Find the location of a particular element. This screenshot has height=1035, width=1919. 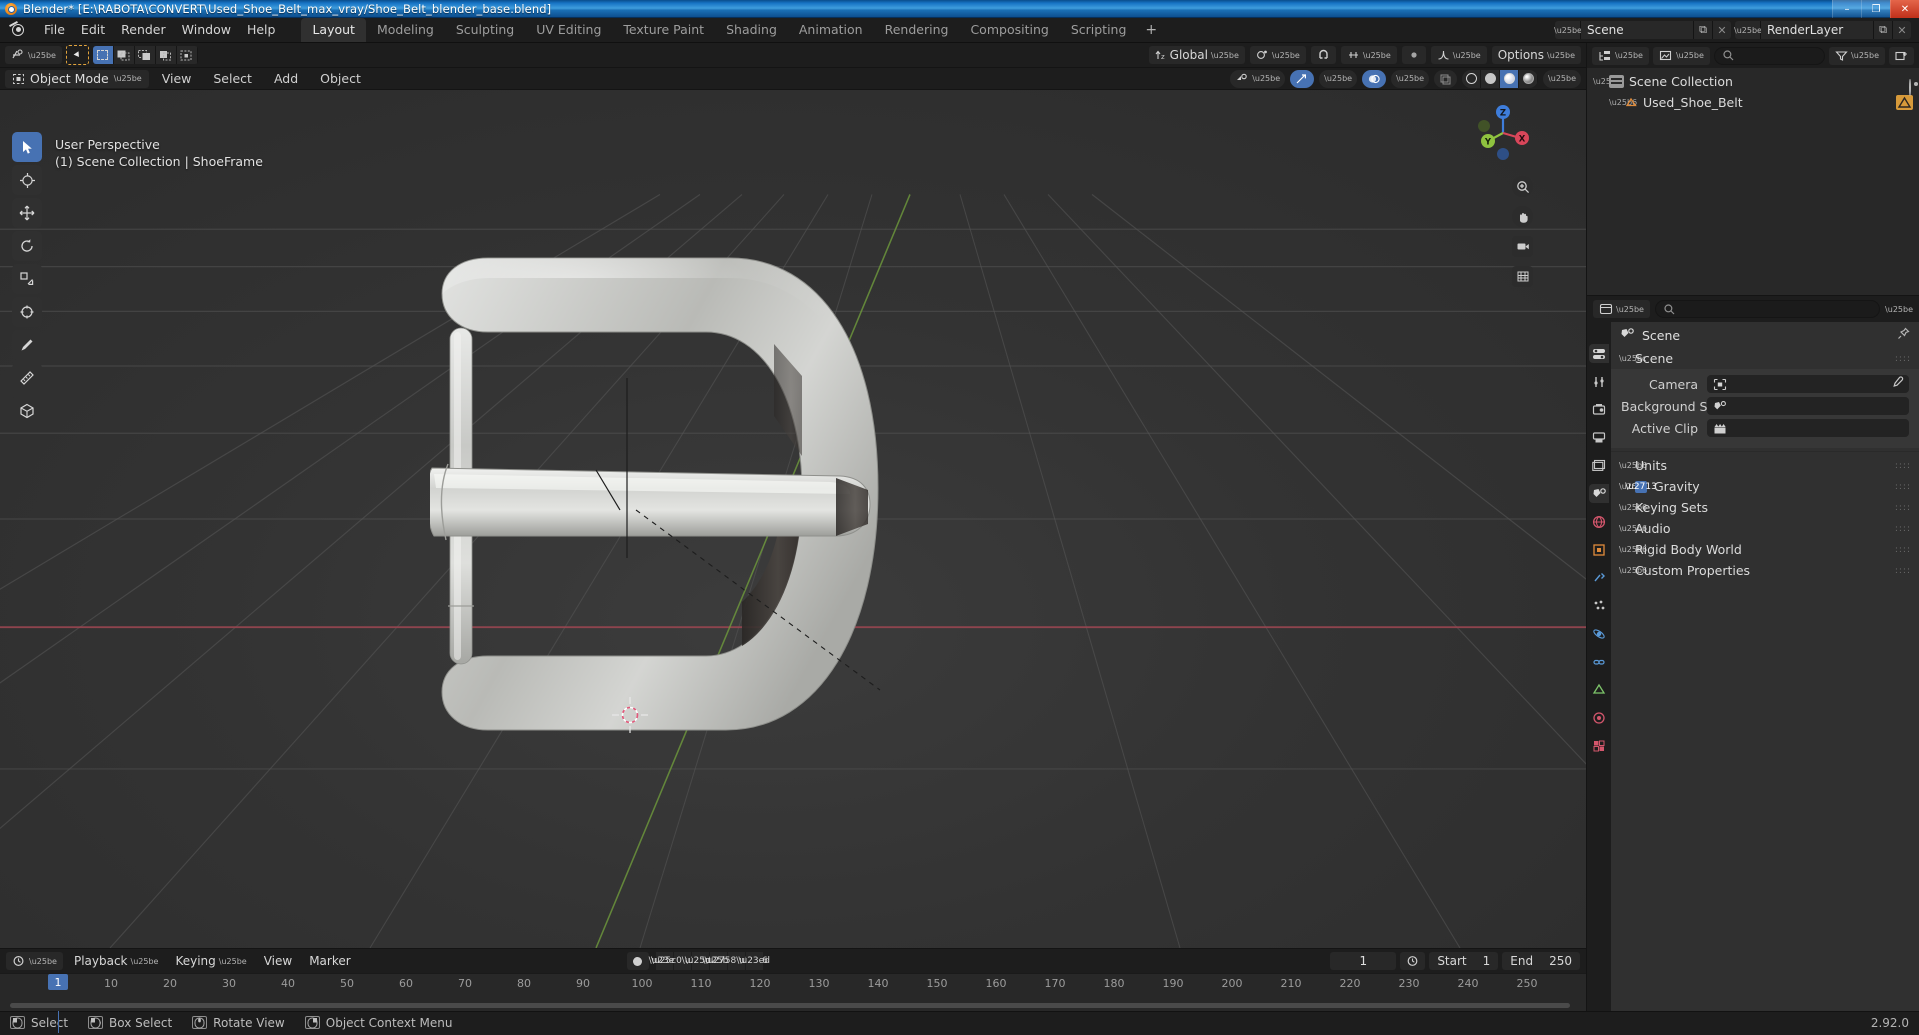

blender-logo-icon is located at coordinates (19, 30).